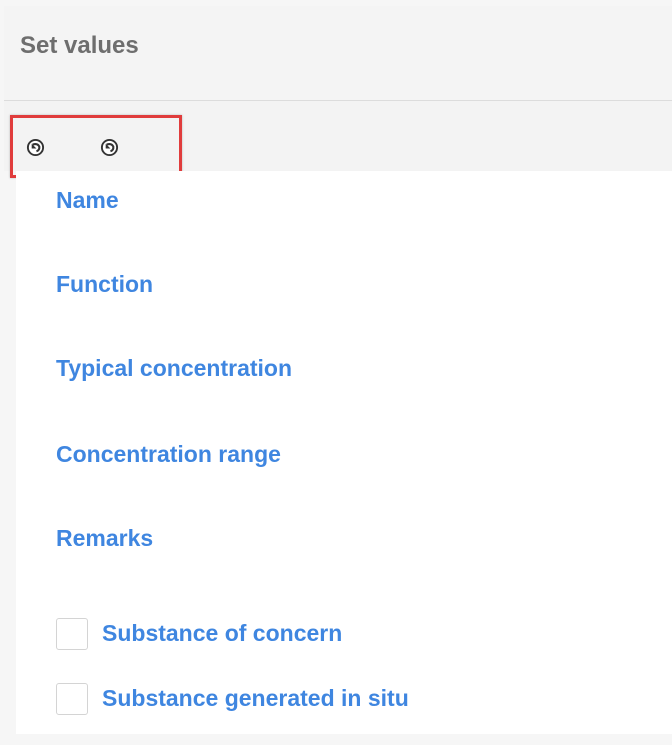 The width and height of the screenshot is (672, 745). Describe the element at coordinates (87, 200) in the screenshot. I see `name-label: Name` at that location.